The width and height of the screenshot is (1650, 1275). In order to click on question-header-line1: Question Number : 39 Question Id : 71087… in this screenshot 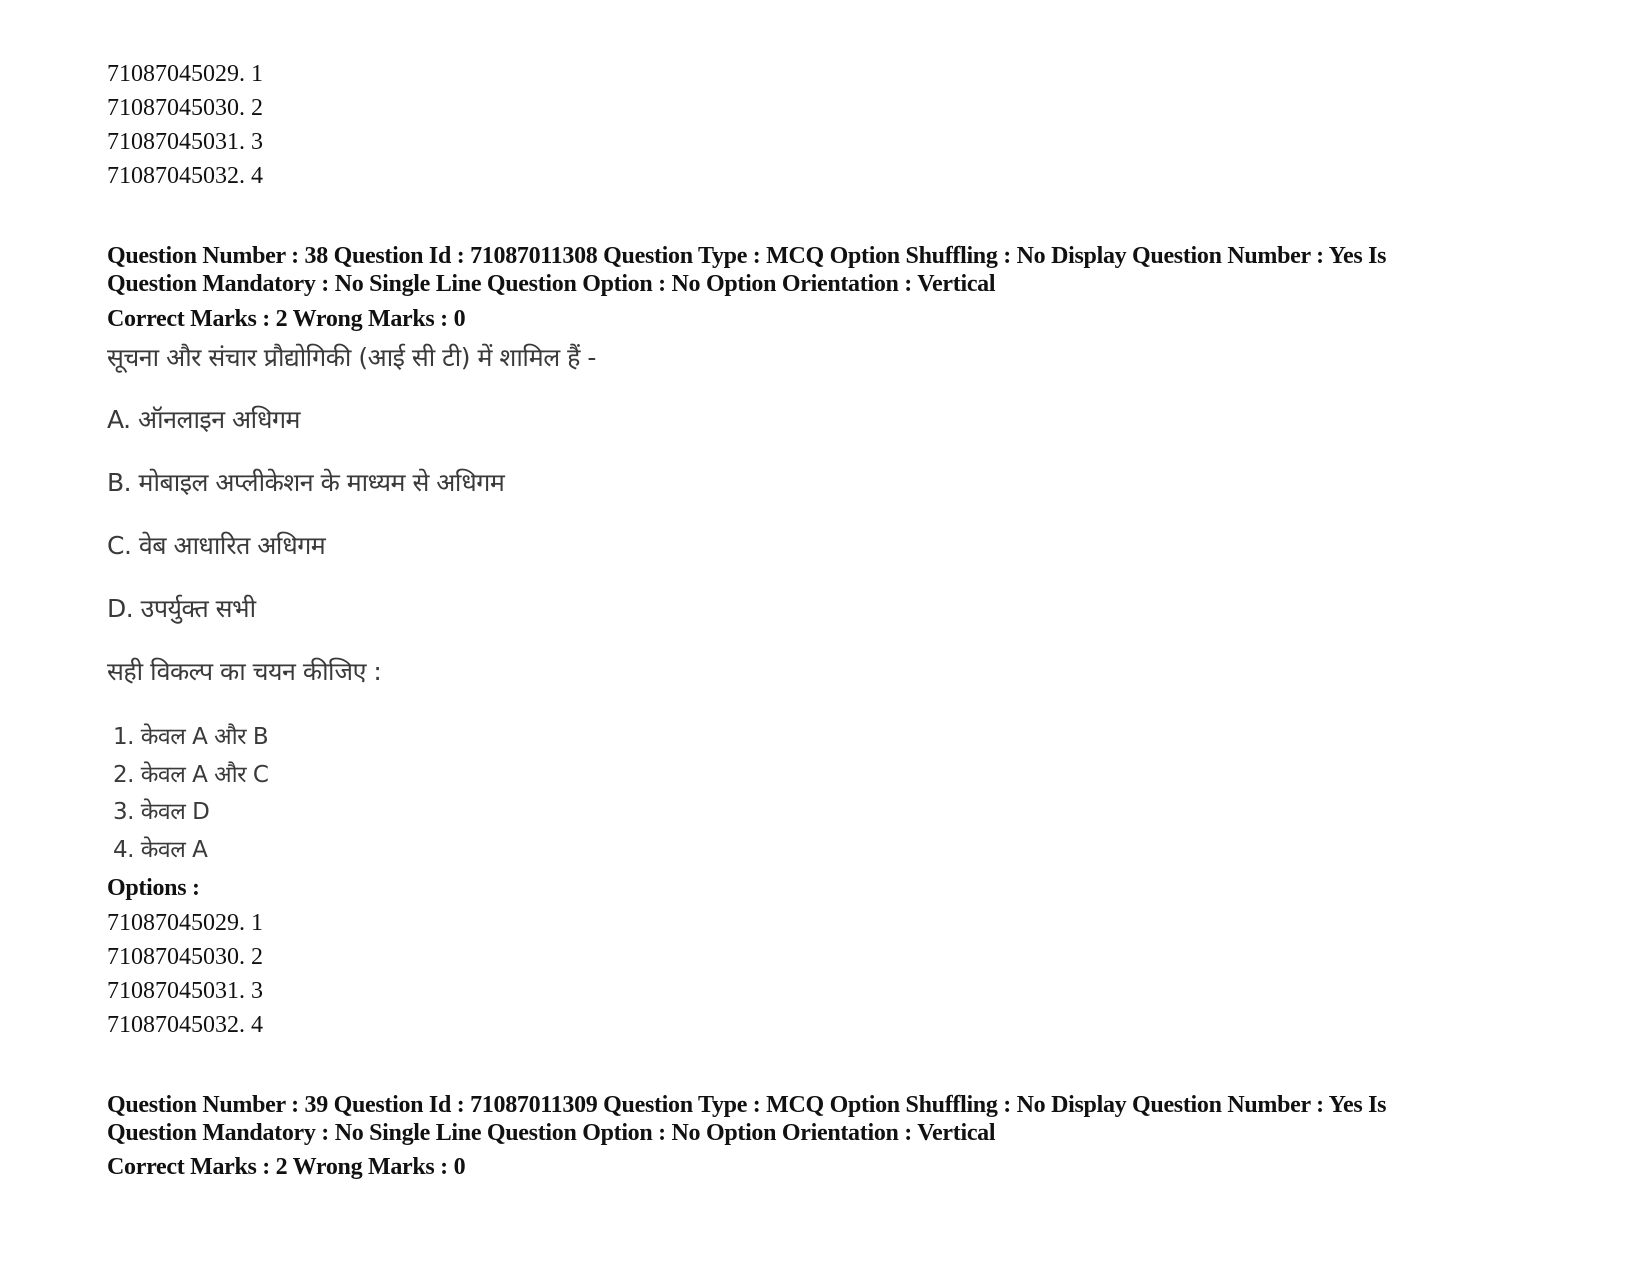, I will do `click(747, 1105)`.